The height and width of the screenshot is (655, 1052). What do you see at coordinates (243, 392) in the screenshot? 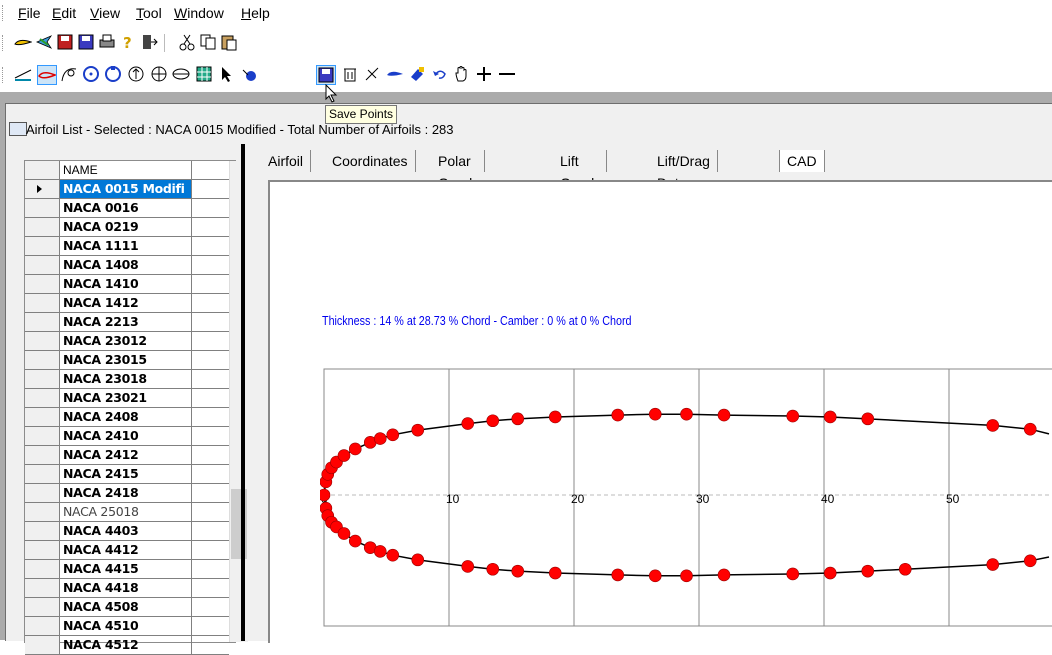
I see `panel-splitter` at bounding box center [243, 392].